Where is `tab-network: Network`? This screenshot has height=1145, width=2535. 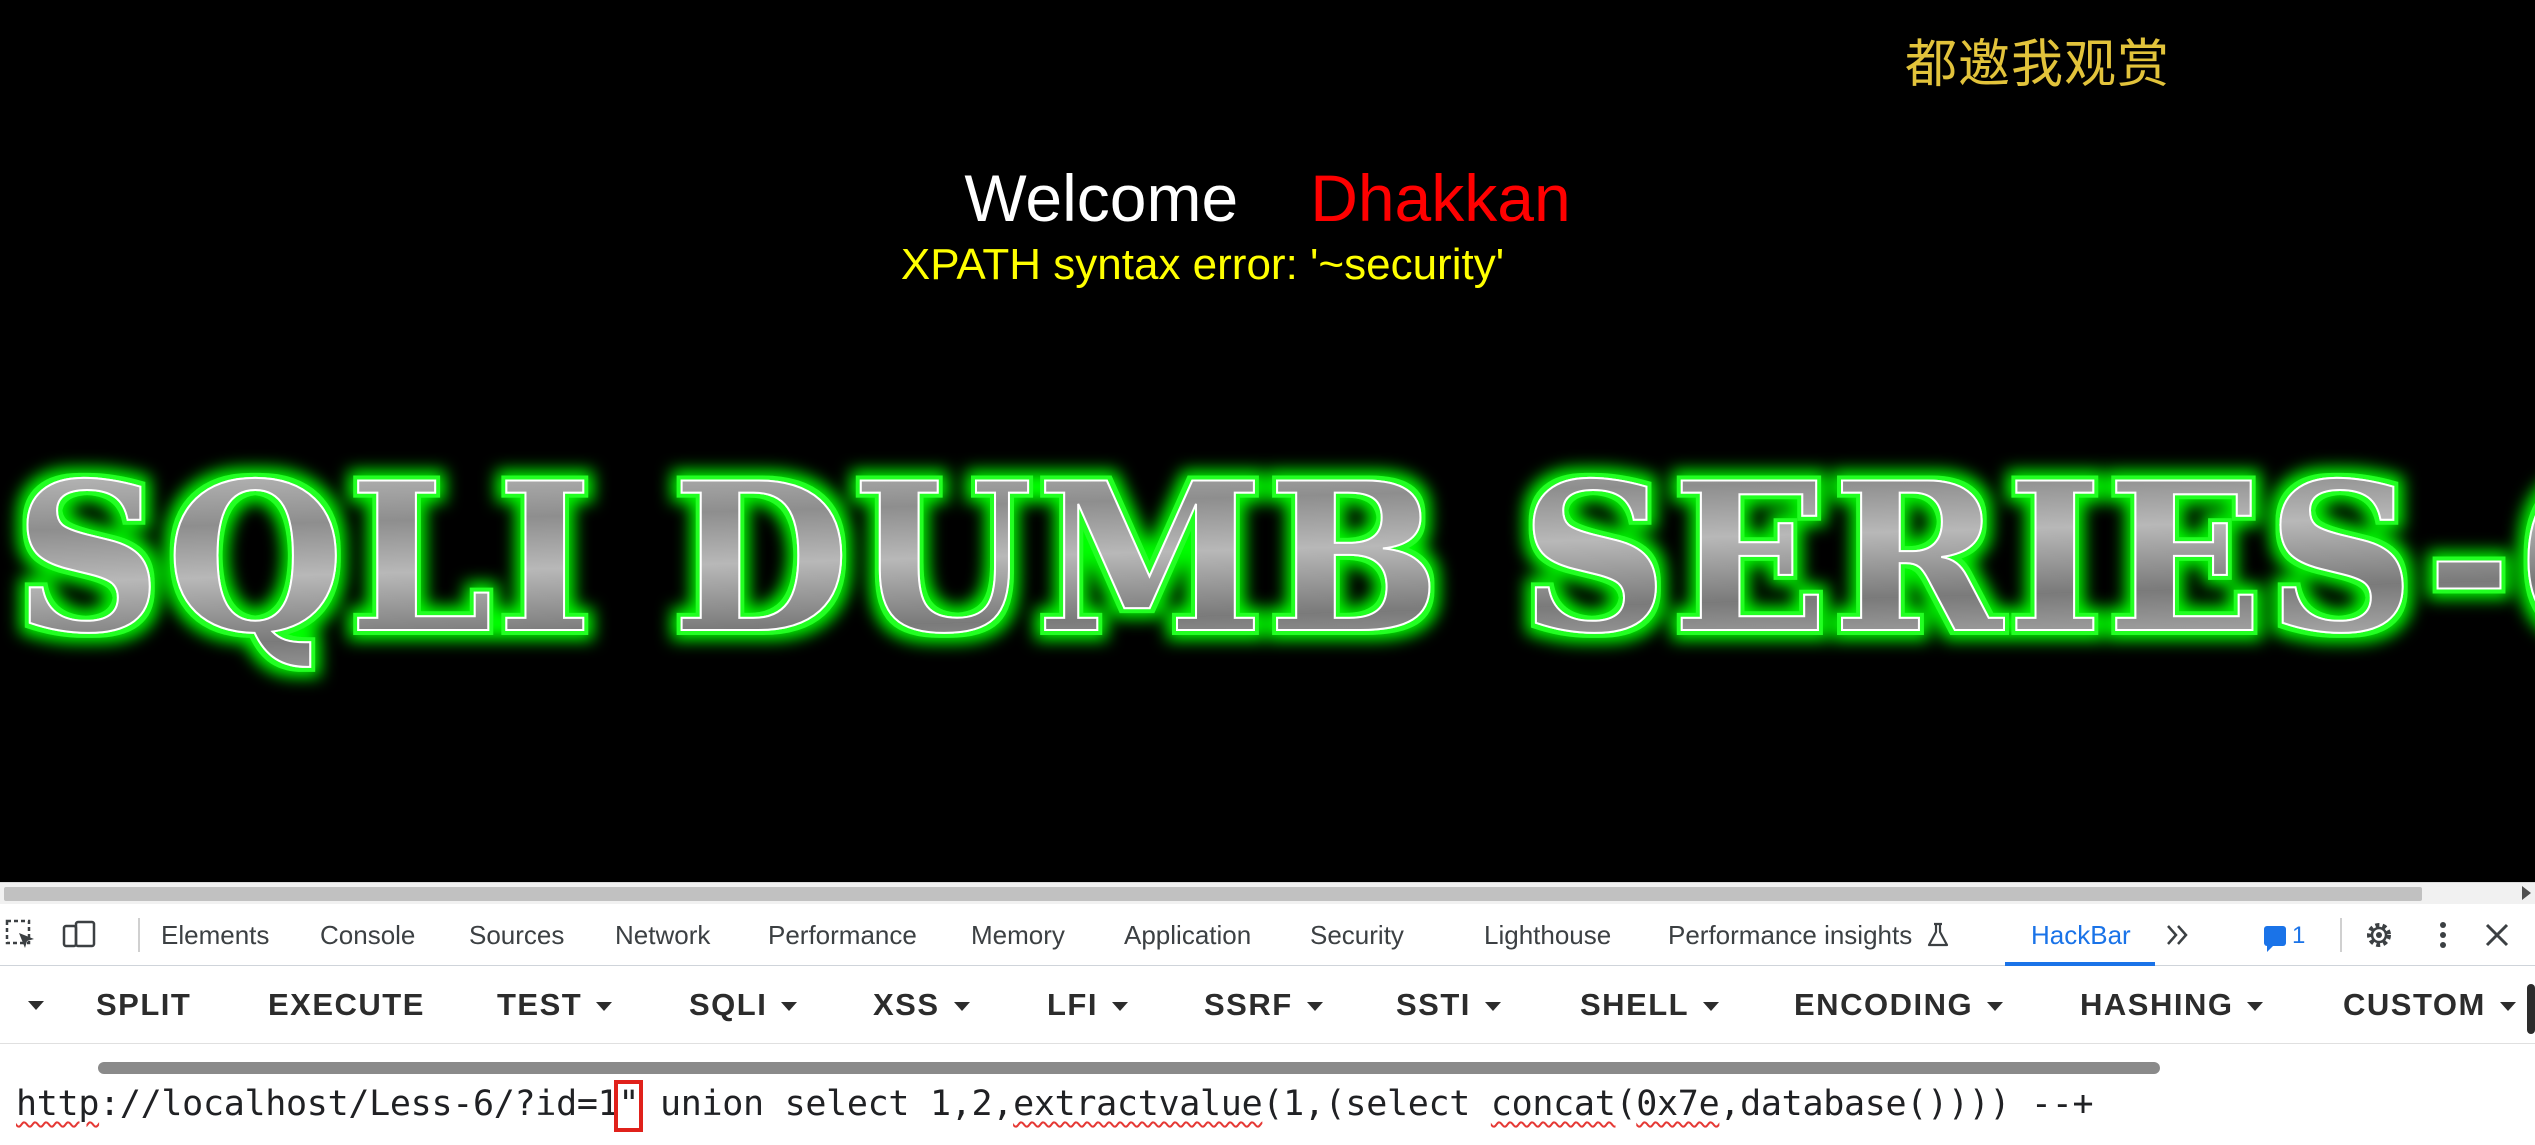 tab-network: Network is located at coordinates (662, 935).